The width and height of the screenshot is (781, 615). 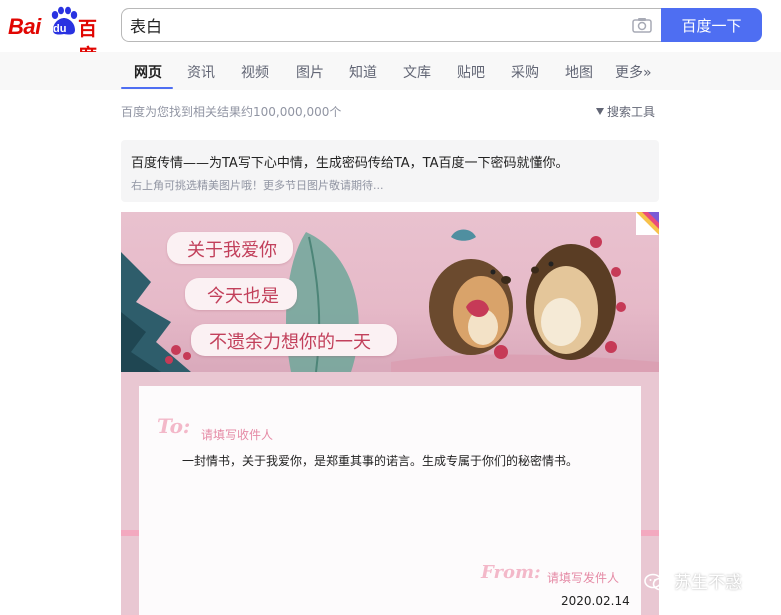 What do you see at coordinates (711, 25) in the screenshot?
I see `search-button: 百度一下` at bounding box center [711, 25].